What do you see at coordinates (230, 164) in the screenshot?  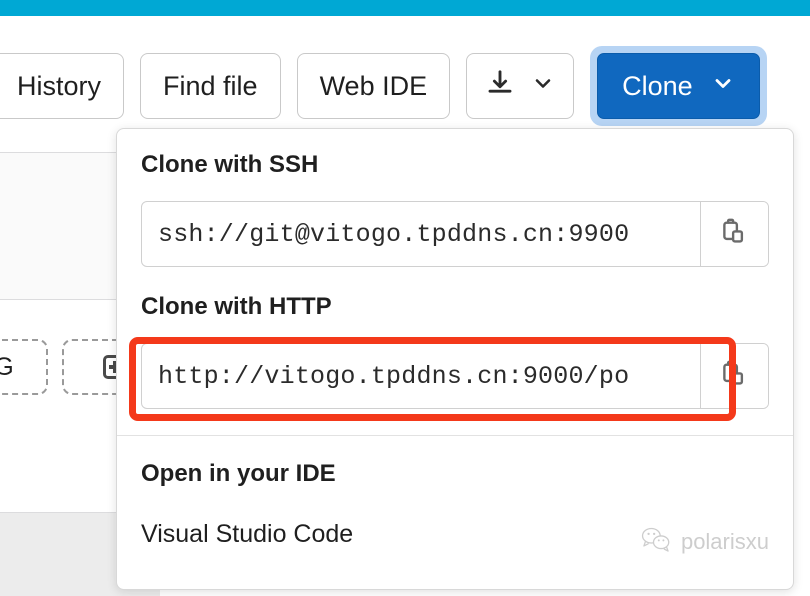 I see `clone-ssh-heading: Clone with SSH` at bounding box center [230, 164].